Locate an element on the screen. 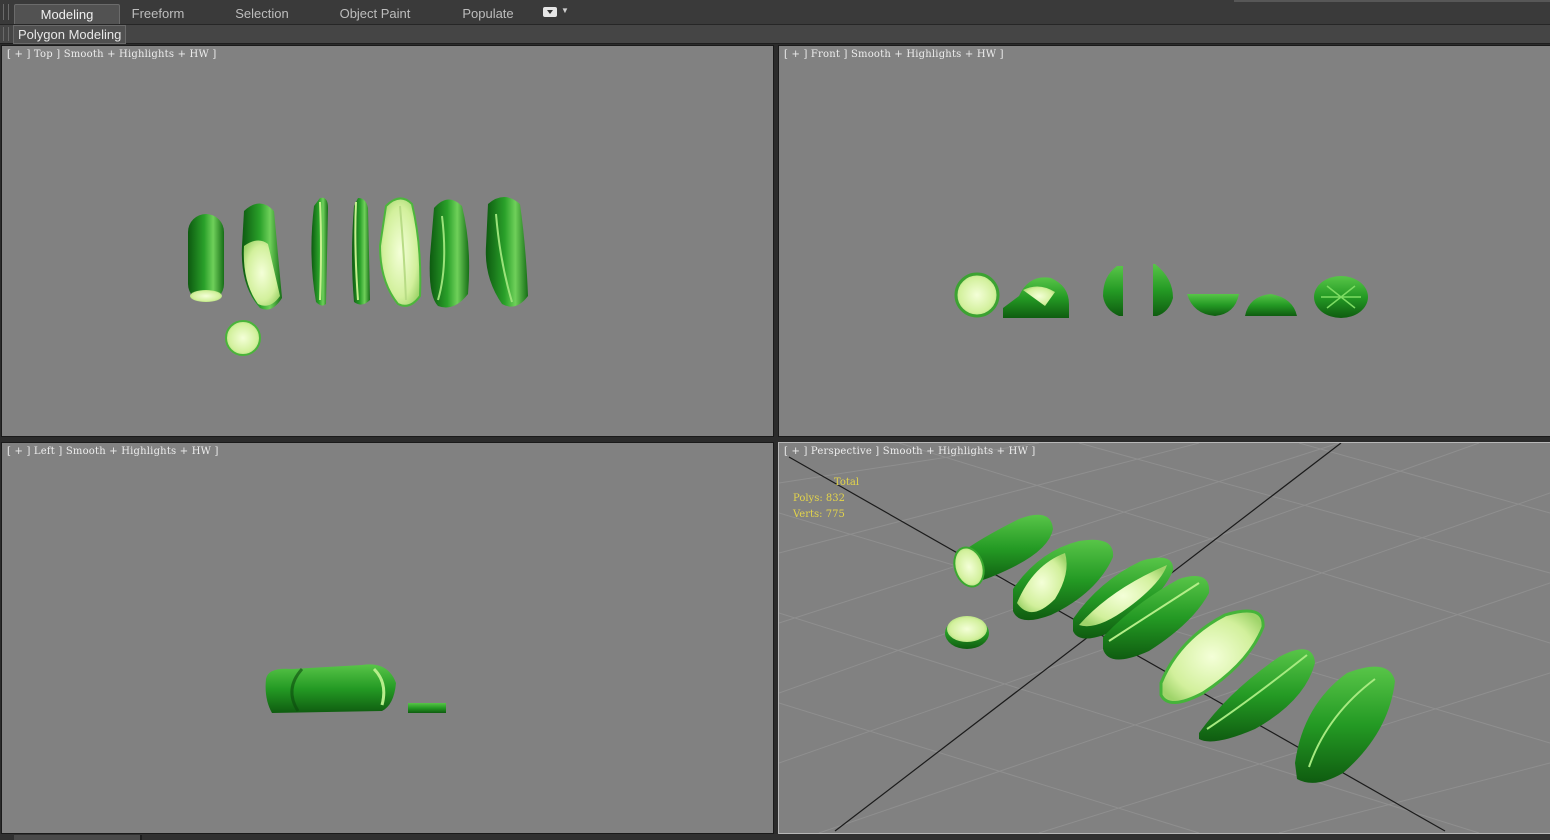  stats-verts: Verts: 775 is located at coordinates (819, 515).